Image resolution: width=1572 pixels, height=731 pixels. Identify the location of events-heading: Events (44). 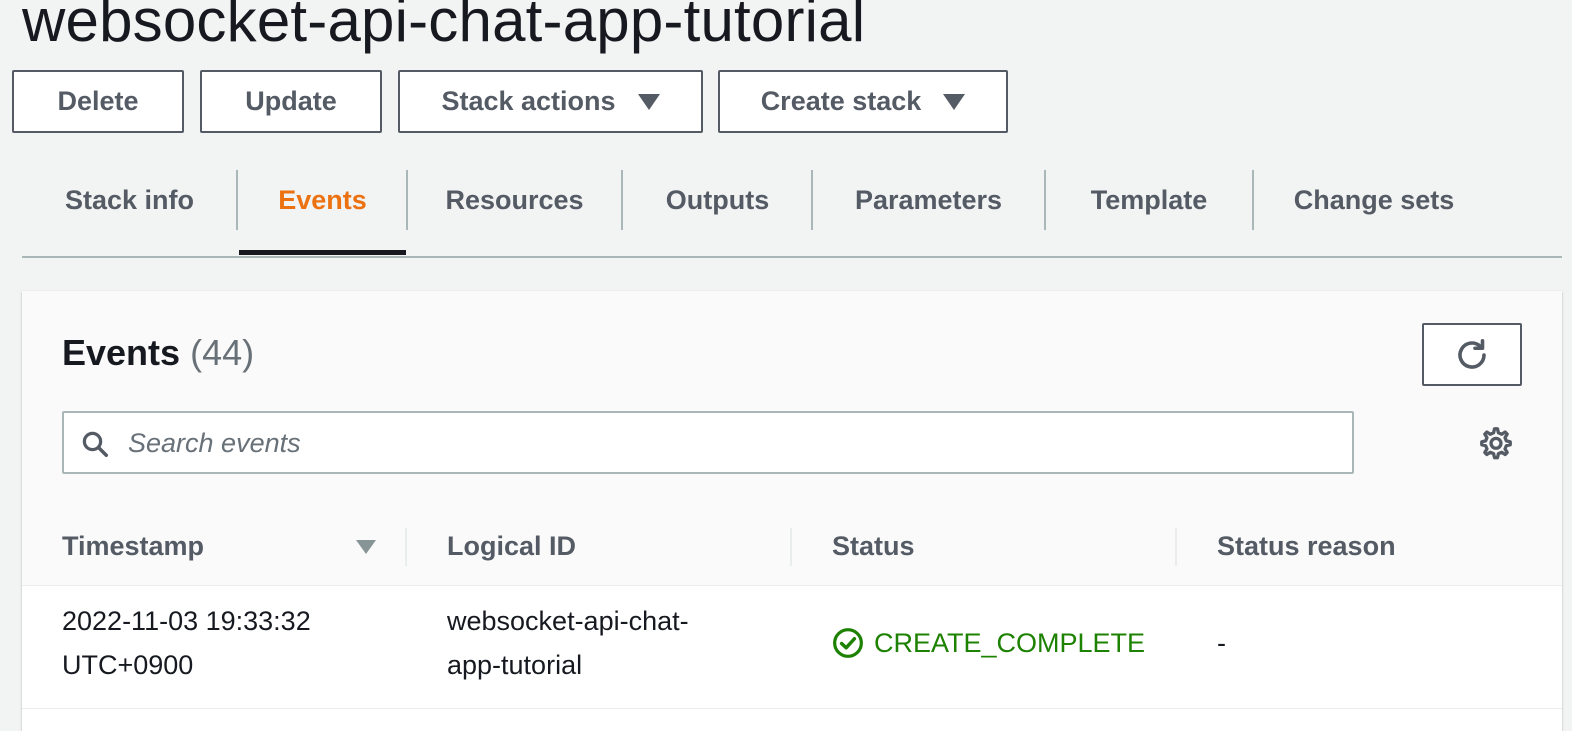
(158, 353).